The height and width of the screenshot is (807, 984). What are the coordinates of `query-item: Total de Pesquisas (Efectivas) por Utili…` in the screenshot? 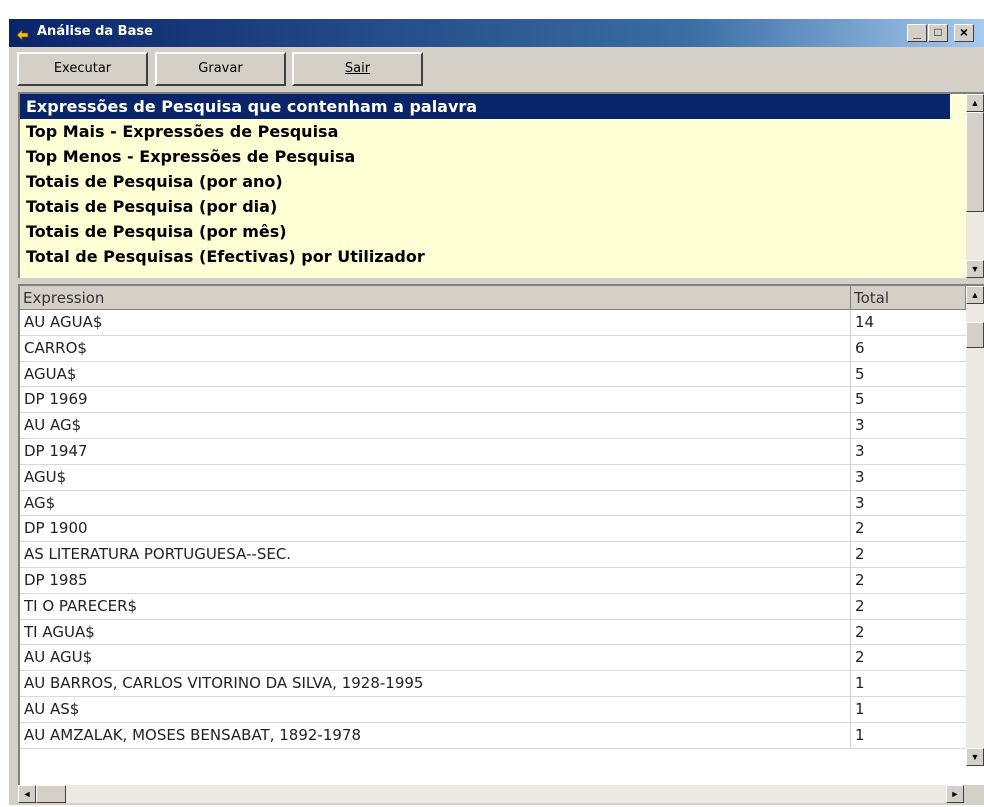 It's located at (502, 256).